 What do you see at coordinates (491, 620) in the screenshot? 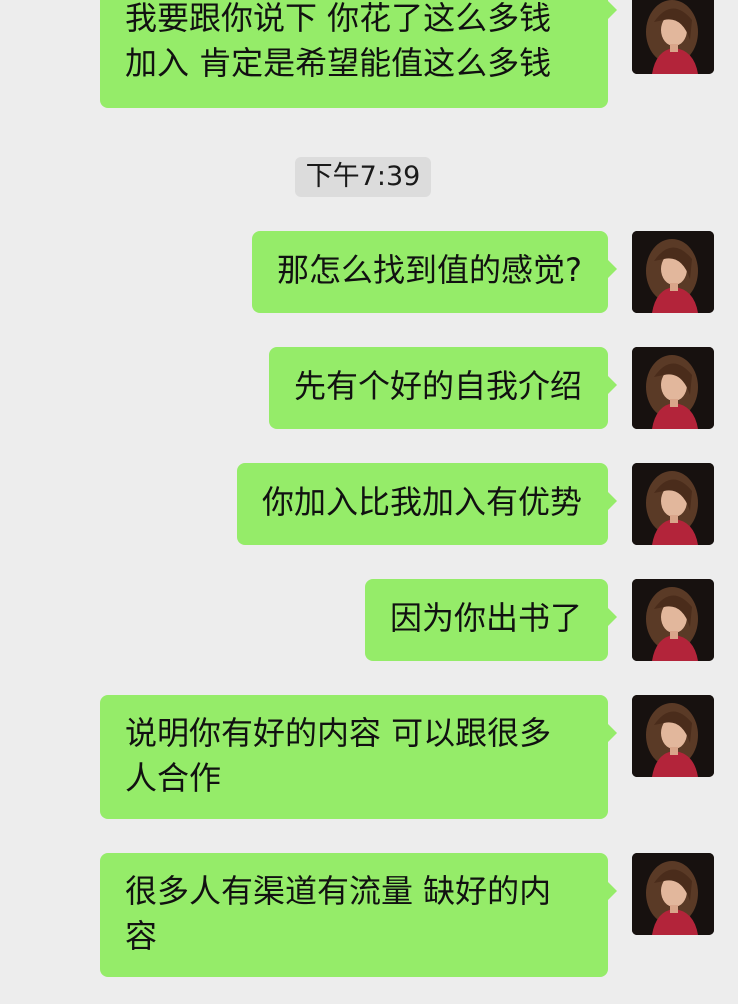
I see `message-bubble: 因为你出书了` at bounding box center [491, 620].